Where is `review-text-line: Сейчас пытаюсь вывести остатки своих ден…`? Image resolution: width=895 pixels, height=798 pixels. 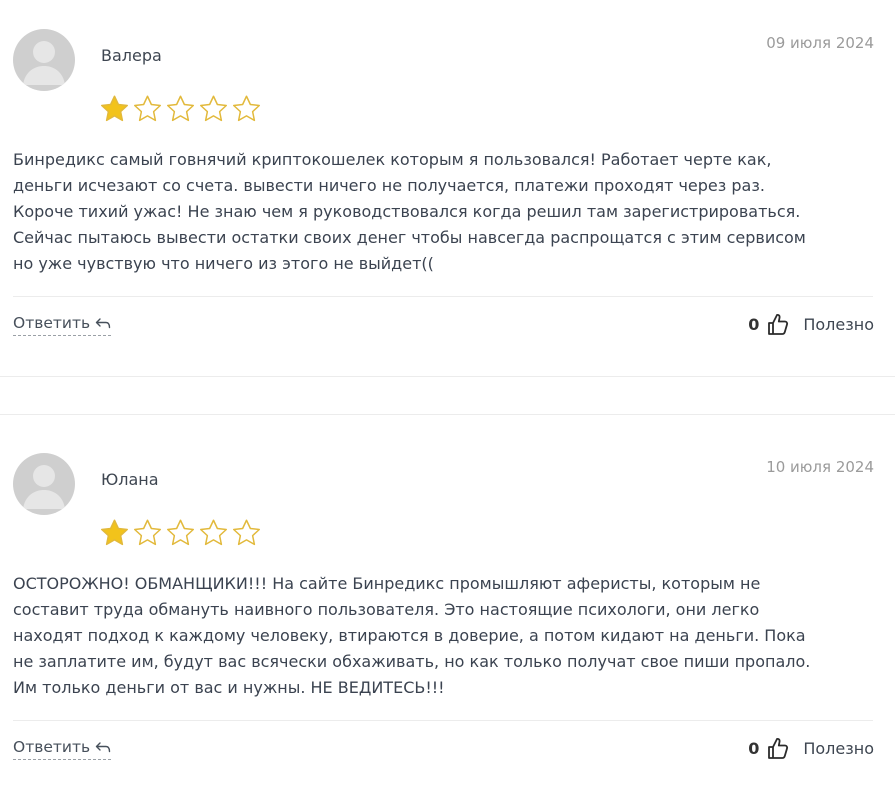
review-text-line: Сейчас пытаюсь вывести остатки своих ден… is located at coordinates (409, 237).